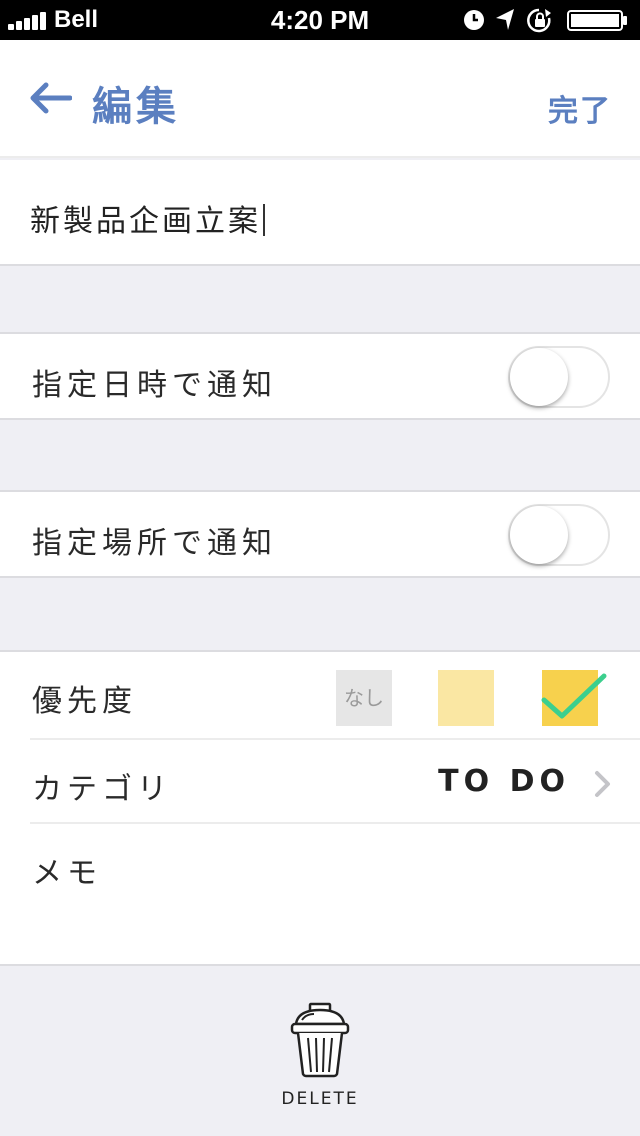 Image resolution: width=640 pixels, height=1136 pixels. What do you see at coordinates (597, 20) in the screenshot?
I see `battery-icon` at bounding box center [597, 20].